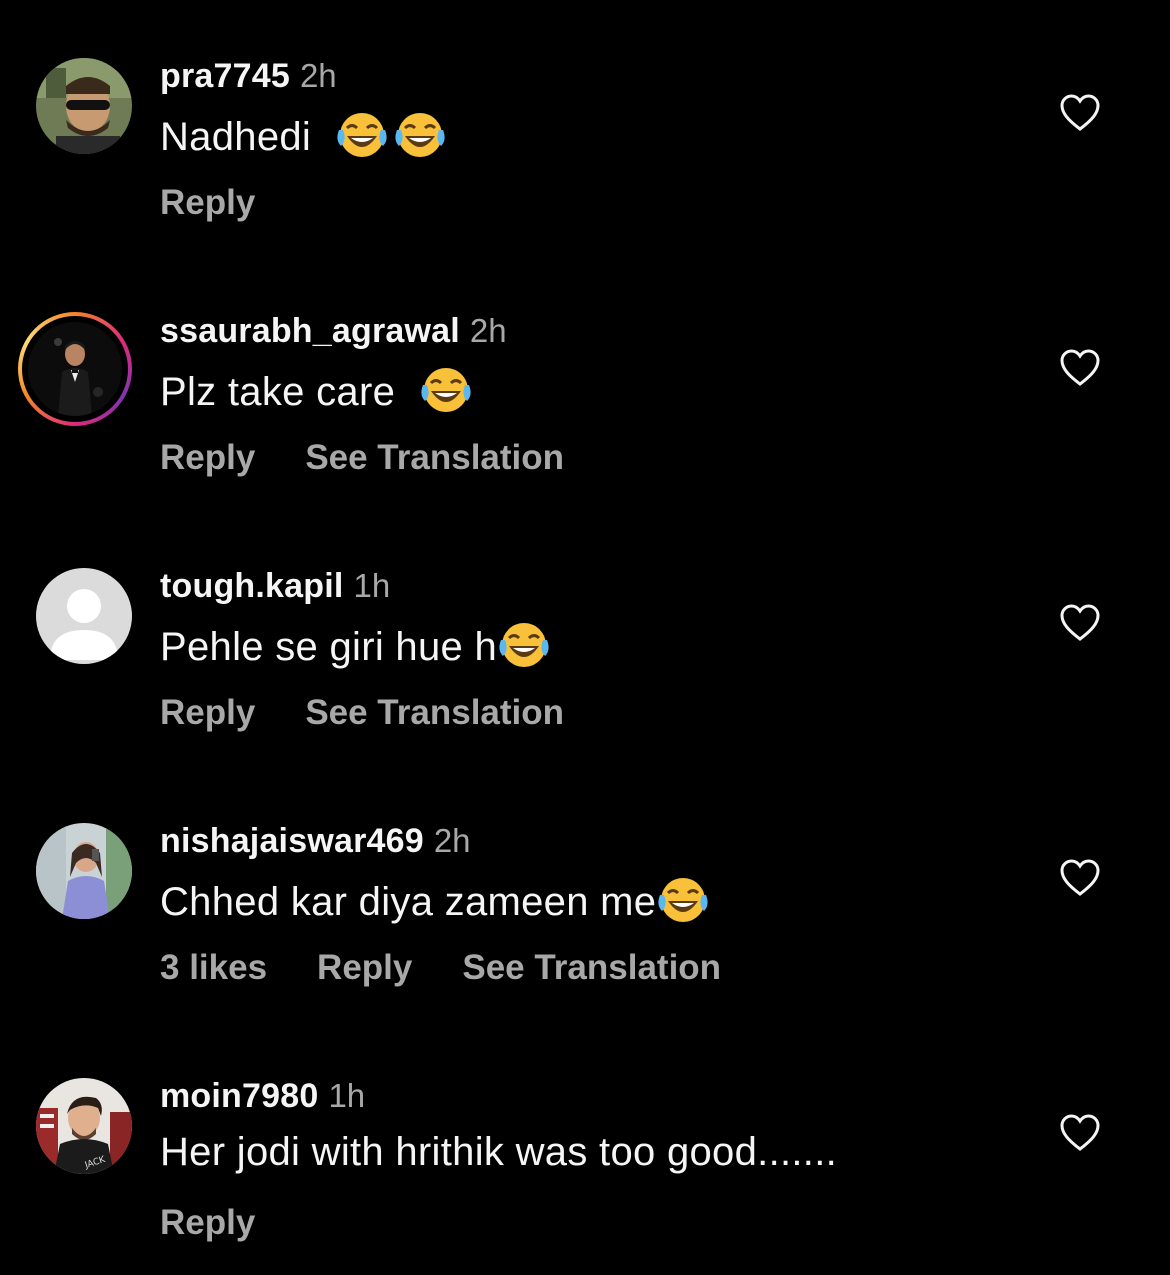 This screenshot has width=1170, height=1275. I want to click on avatar-with-story-ring, so click(75, 369).